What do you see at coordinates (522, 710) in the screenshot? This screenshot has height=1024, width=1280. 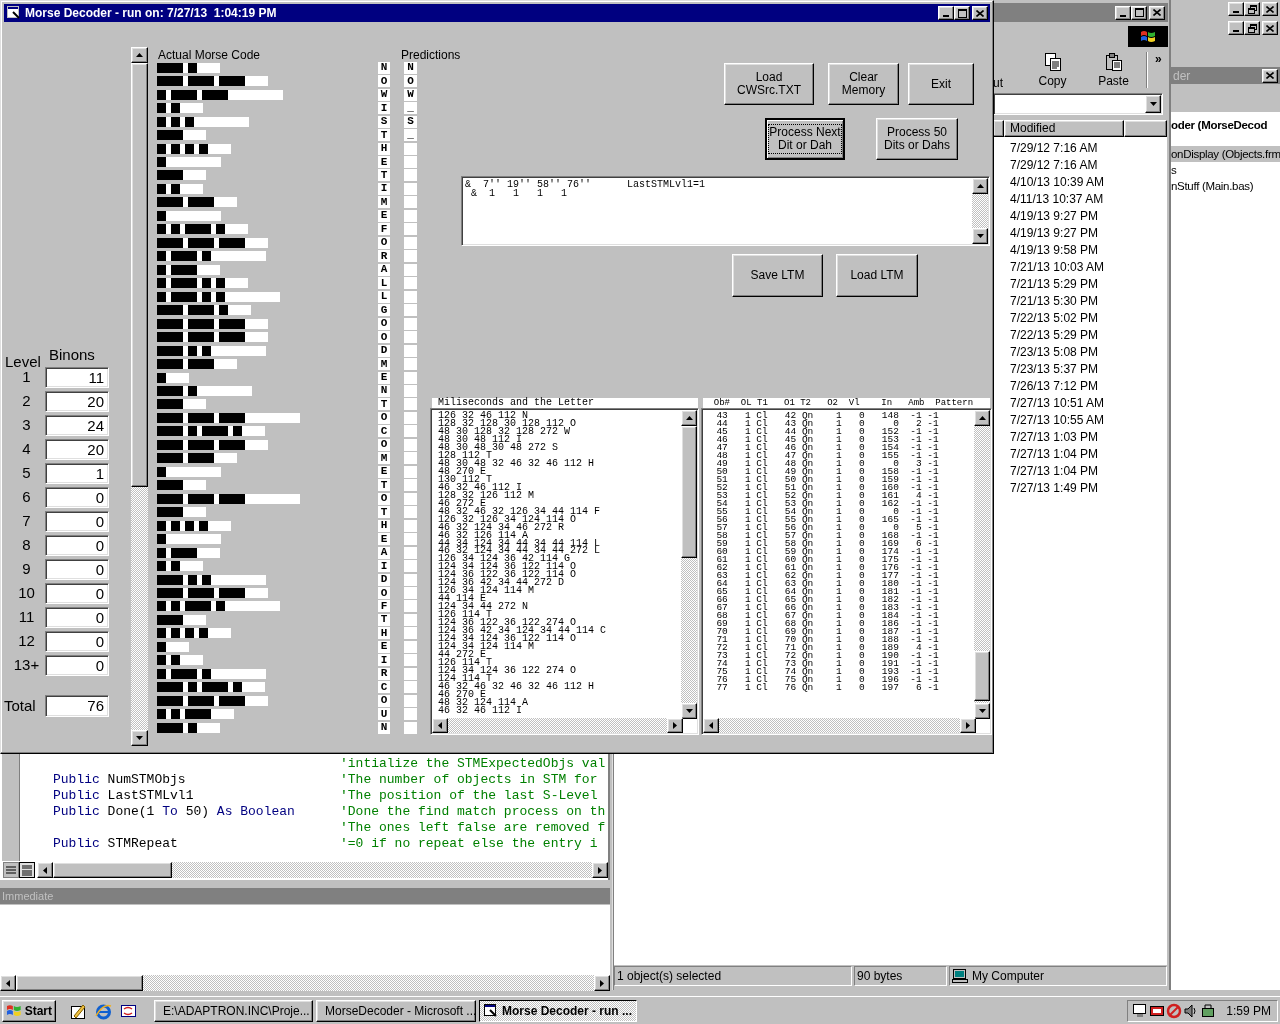 I see `list-item: 46 32 46 112 I` at bounding box center [522, 710].